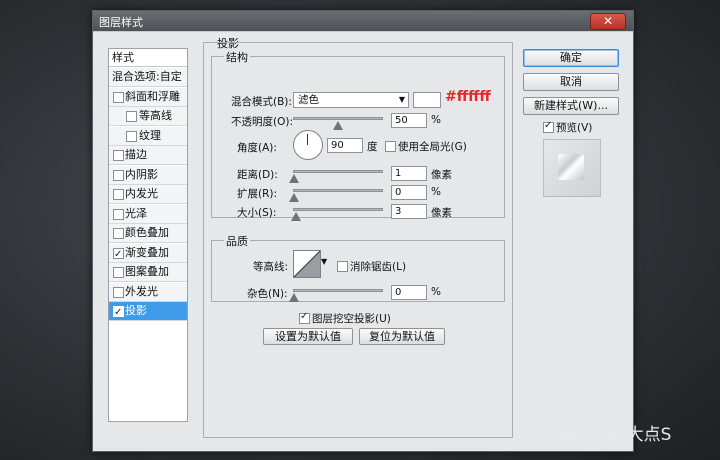 Image resolution: width=720 pixels, height=460 pixels. Describe the element at coordinates (342, 266) in the screenshot. I see `anti-alias-checkbox` at that location.